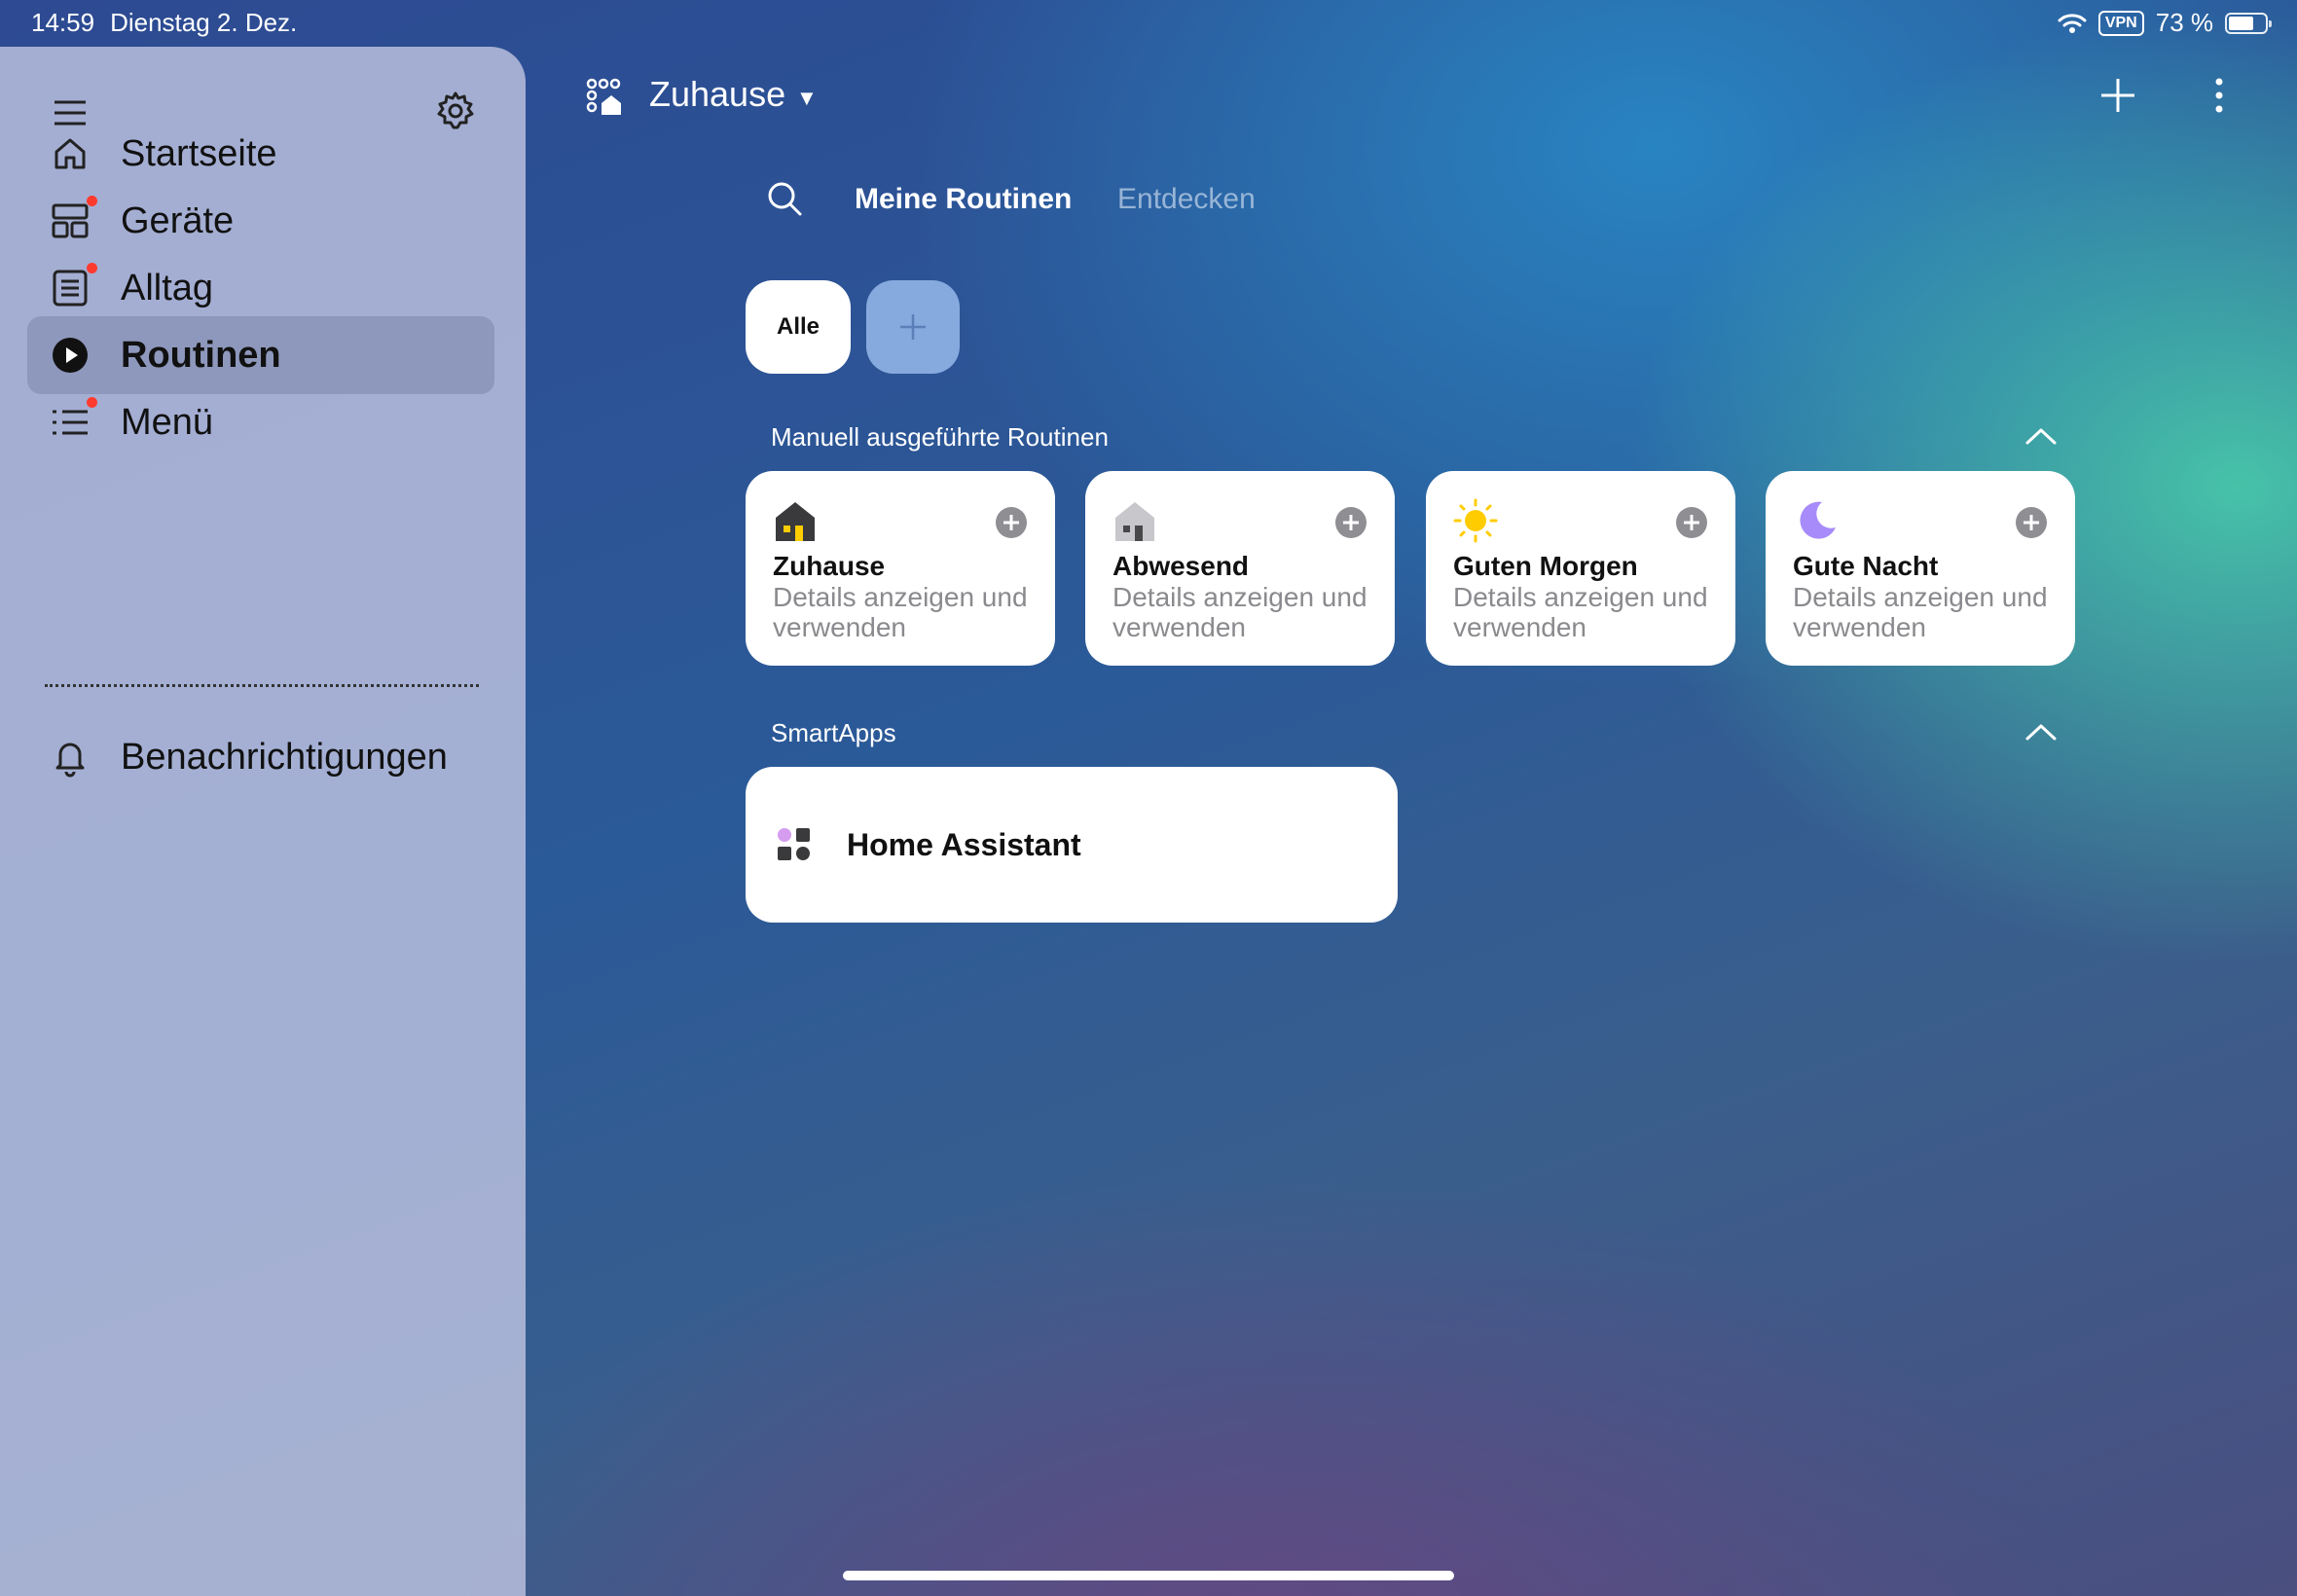  What do you see at coordinates (794, 844) in the screenshot?
I see `smartapp-icon` at bounding box center [794, 844].